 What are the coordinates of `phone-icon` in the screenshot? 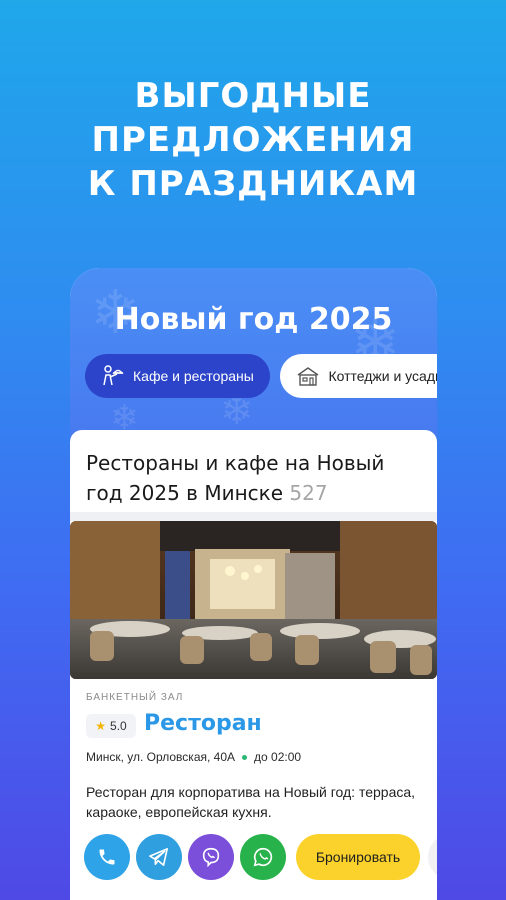 It's located at (107, 857).